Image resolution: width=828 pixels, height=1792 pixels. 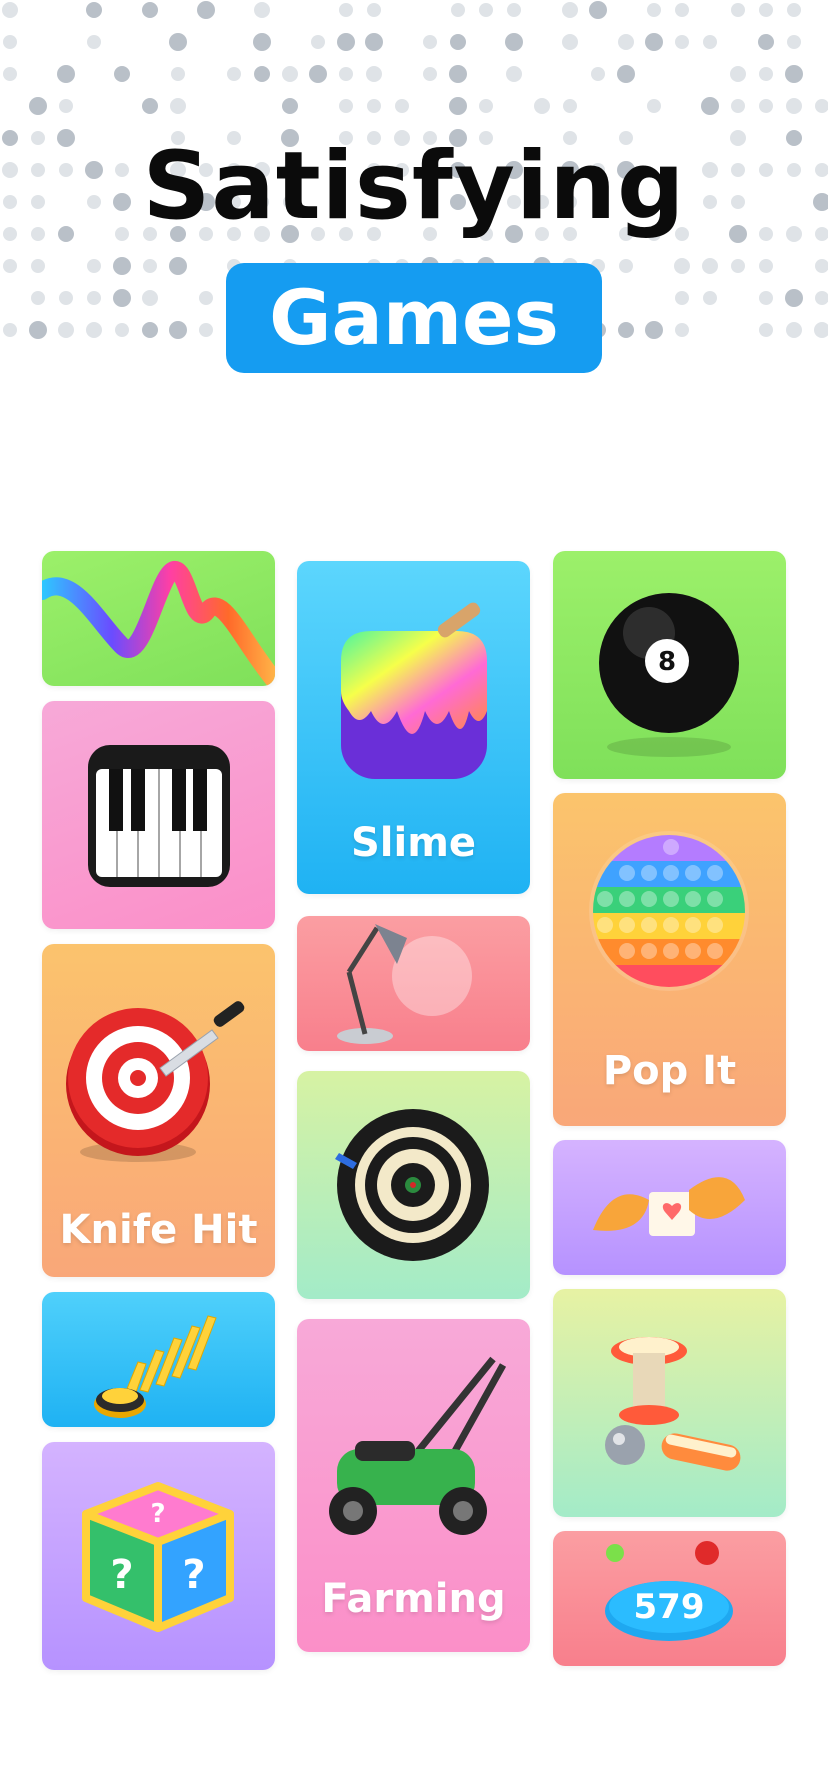 I want to click on game-card-ribbon, so click(x=158, y=618).